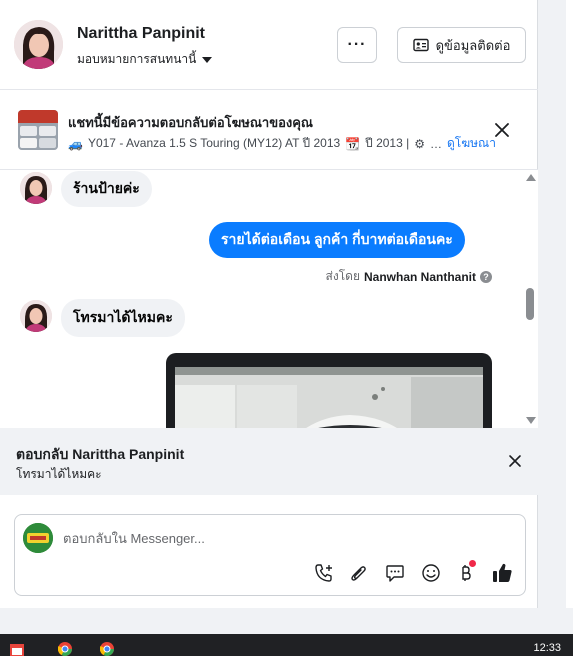  Describe the element at coordinates (337, 240) in the screenshot. I see `message-bubble-outgoing: รายได้ต่อเดือน ลูกค้า กี่บาทต่อเดือนคะ` at that location.